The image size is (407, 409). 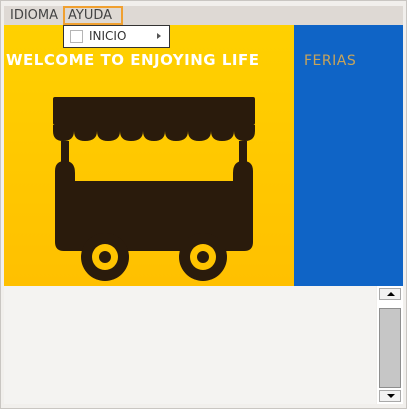 I want to click on checkbox-icon, so click(x=76, y=36).